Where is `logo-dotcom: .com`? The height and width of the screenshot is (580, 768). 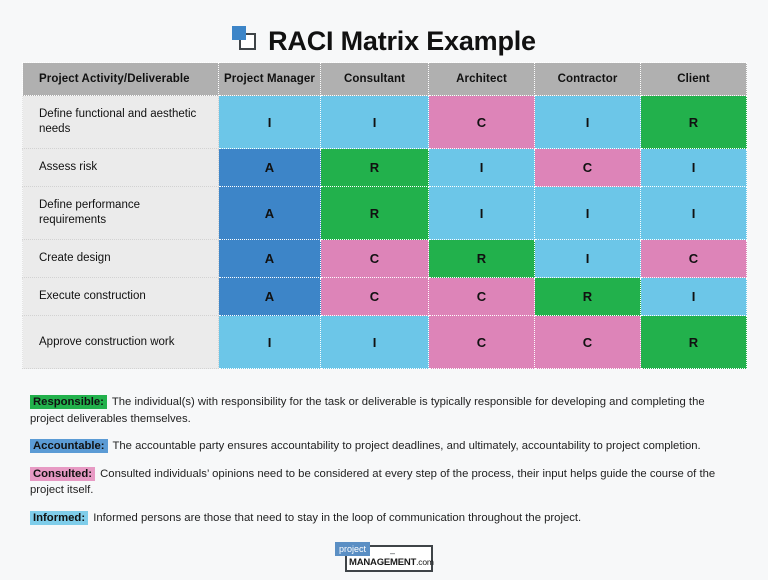
logo-dotcom: .com is located at coordinates (425, 562).